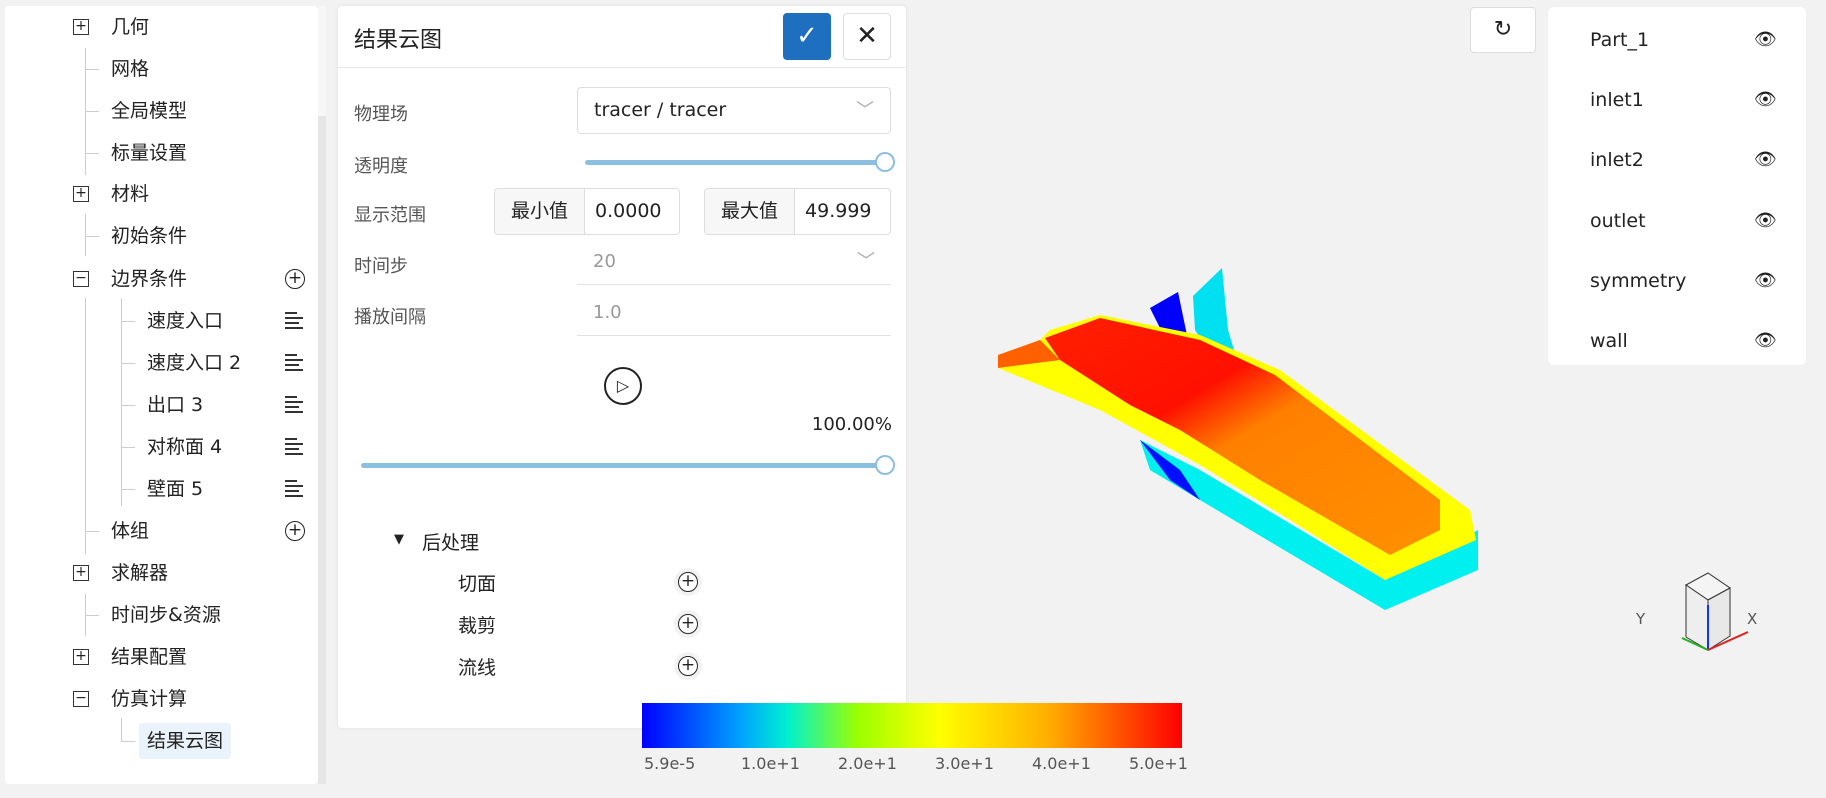  Describe the element at coordinates (1617, 160) in the screenshot. I see `part-name: inlet2` at that location.